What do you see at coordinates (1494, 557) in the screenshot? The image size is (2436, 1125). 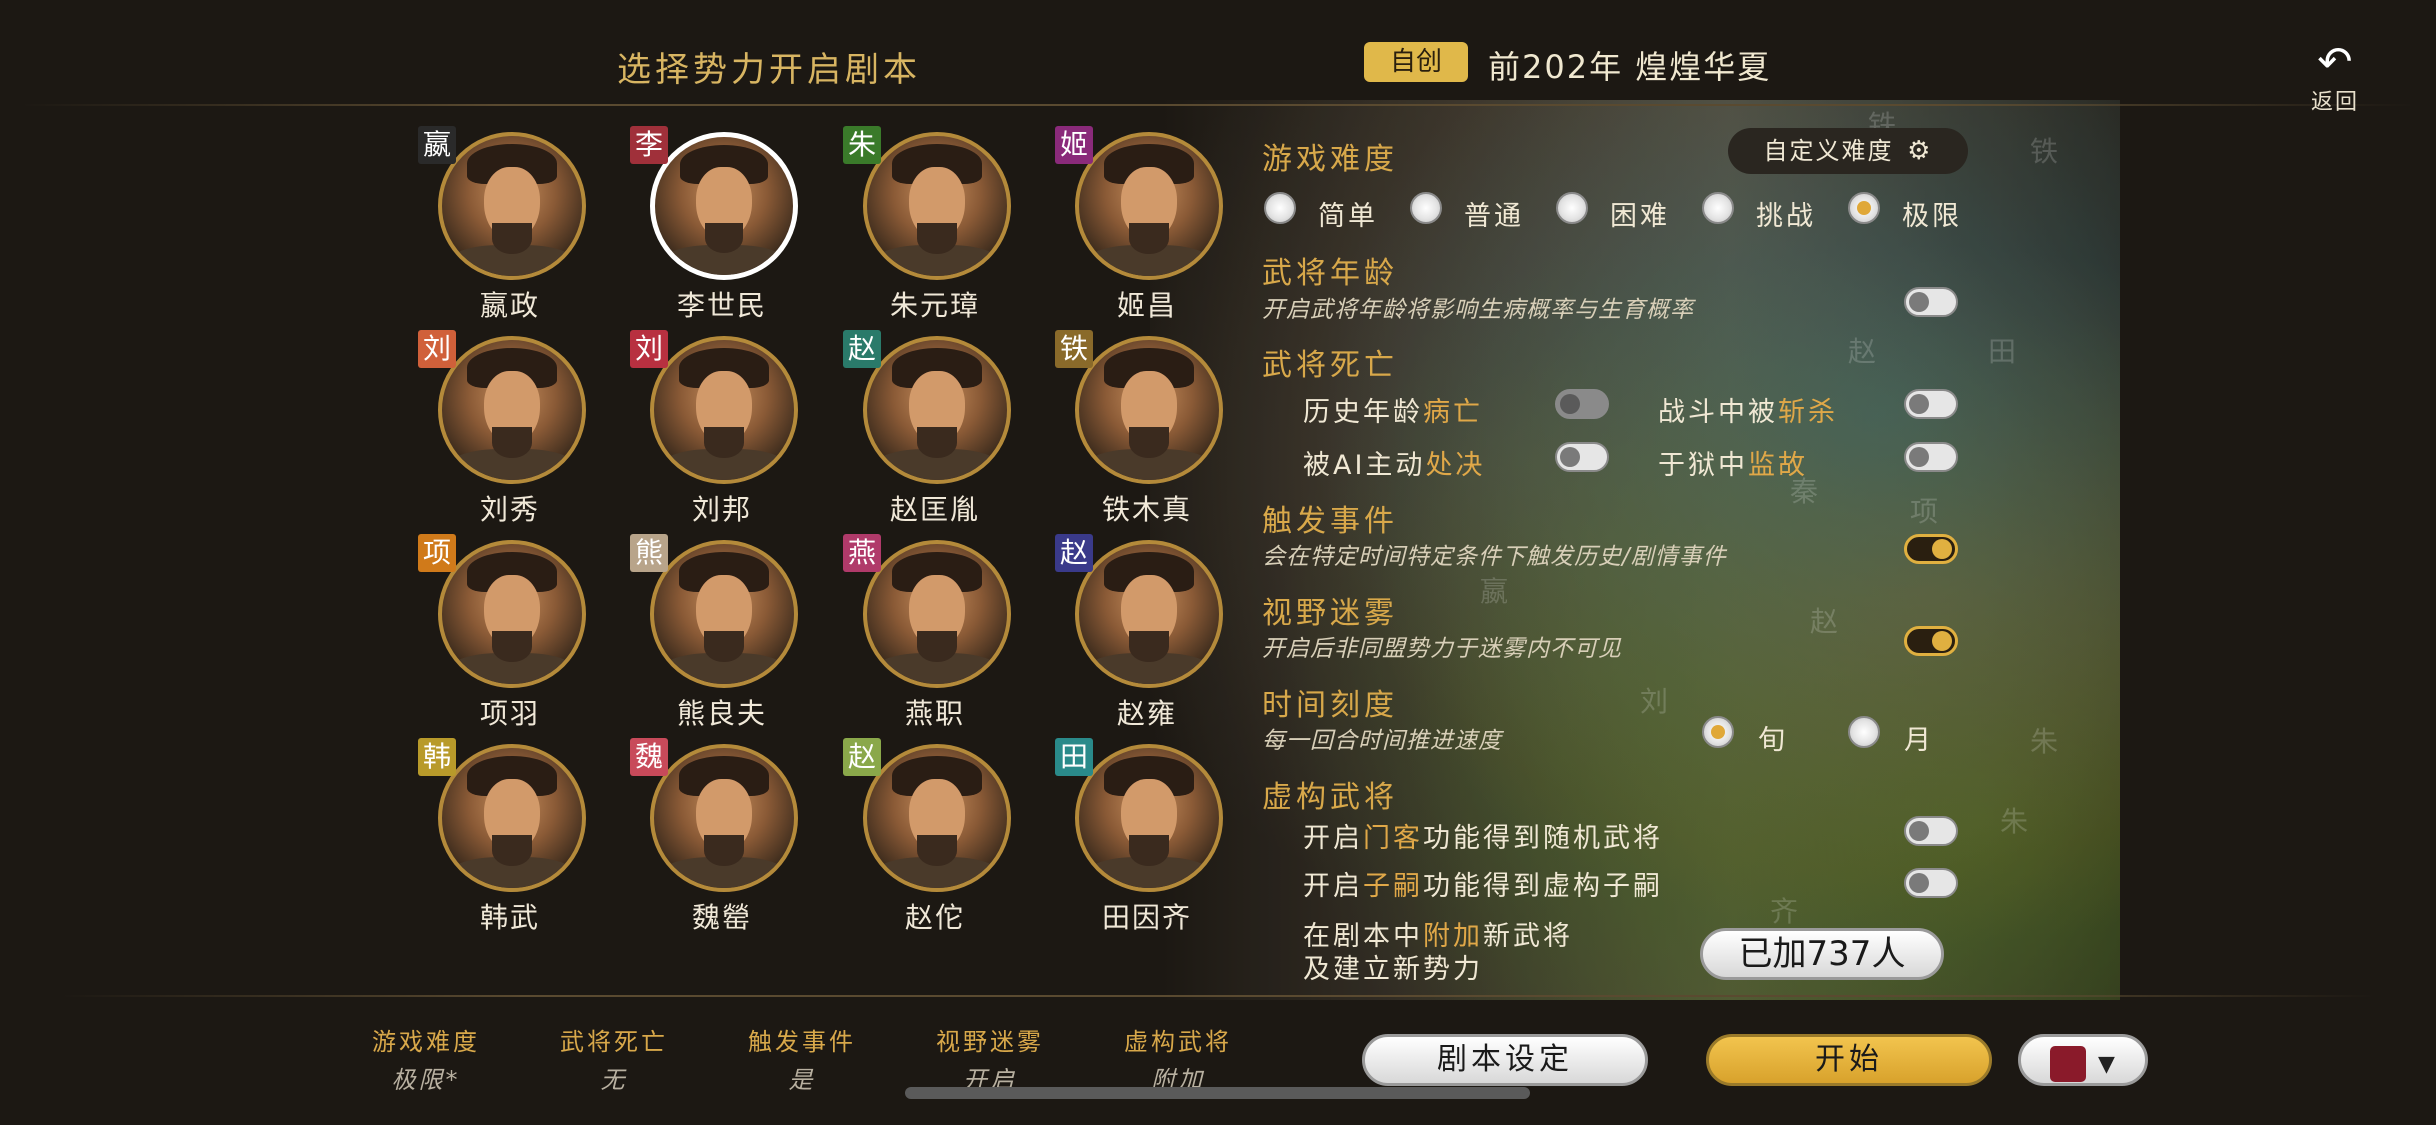 I see `events-desc: 会在特定时间特定条件下触发历史/剧情事件` at bounding box center [1494, 557].